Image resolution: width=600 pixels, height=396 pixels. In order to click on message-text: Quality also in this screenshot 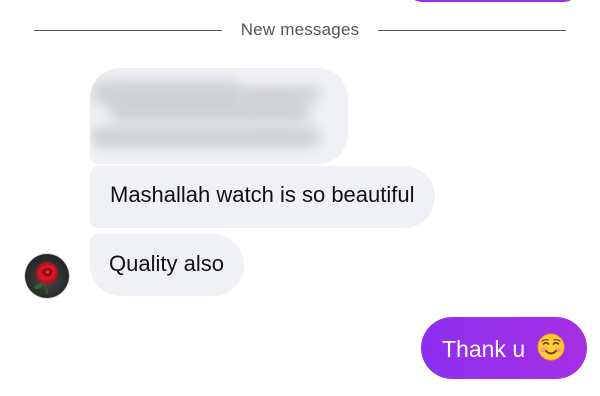, I will do `click(166, 263)`.